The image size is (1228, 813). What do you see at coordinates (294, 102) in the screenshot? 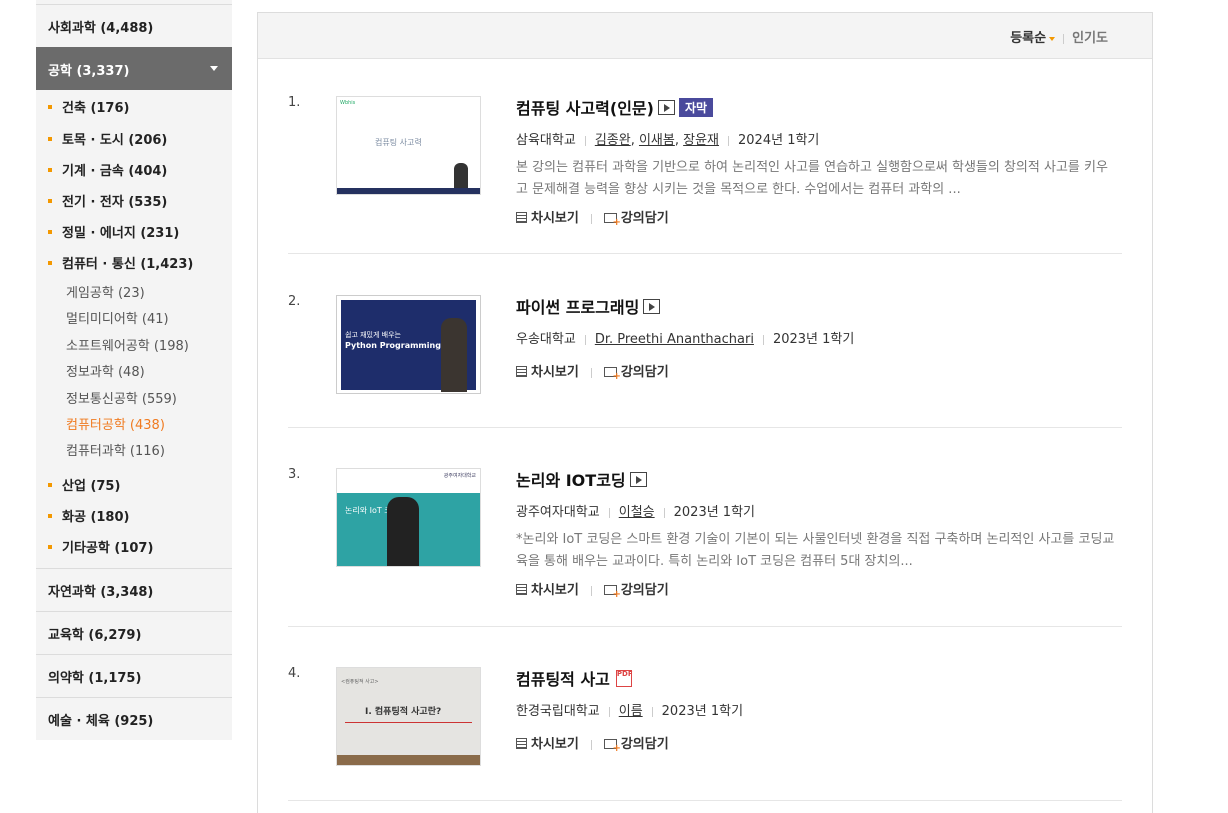
I see `item-number: 1.` at bounding box center [294, 102].